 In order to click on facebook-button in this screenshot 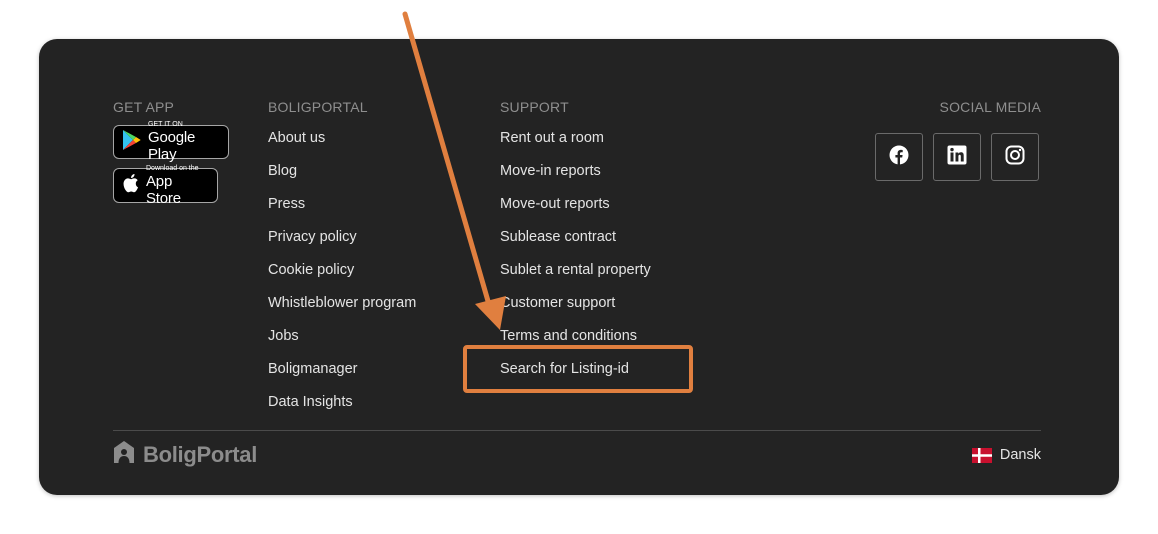, I will do `click(899, 157)`.